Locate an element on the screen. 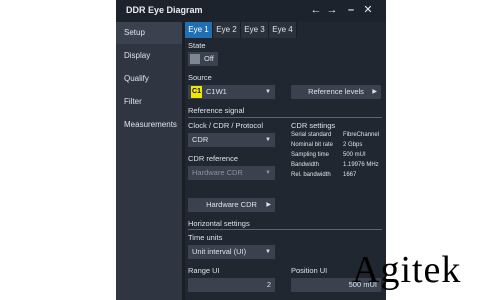  cdr-reference-label: CDR reference is located at coordinates (213, 158).